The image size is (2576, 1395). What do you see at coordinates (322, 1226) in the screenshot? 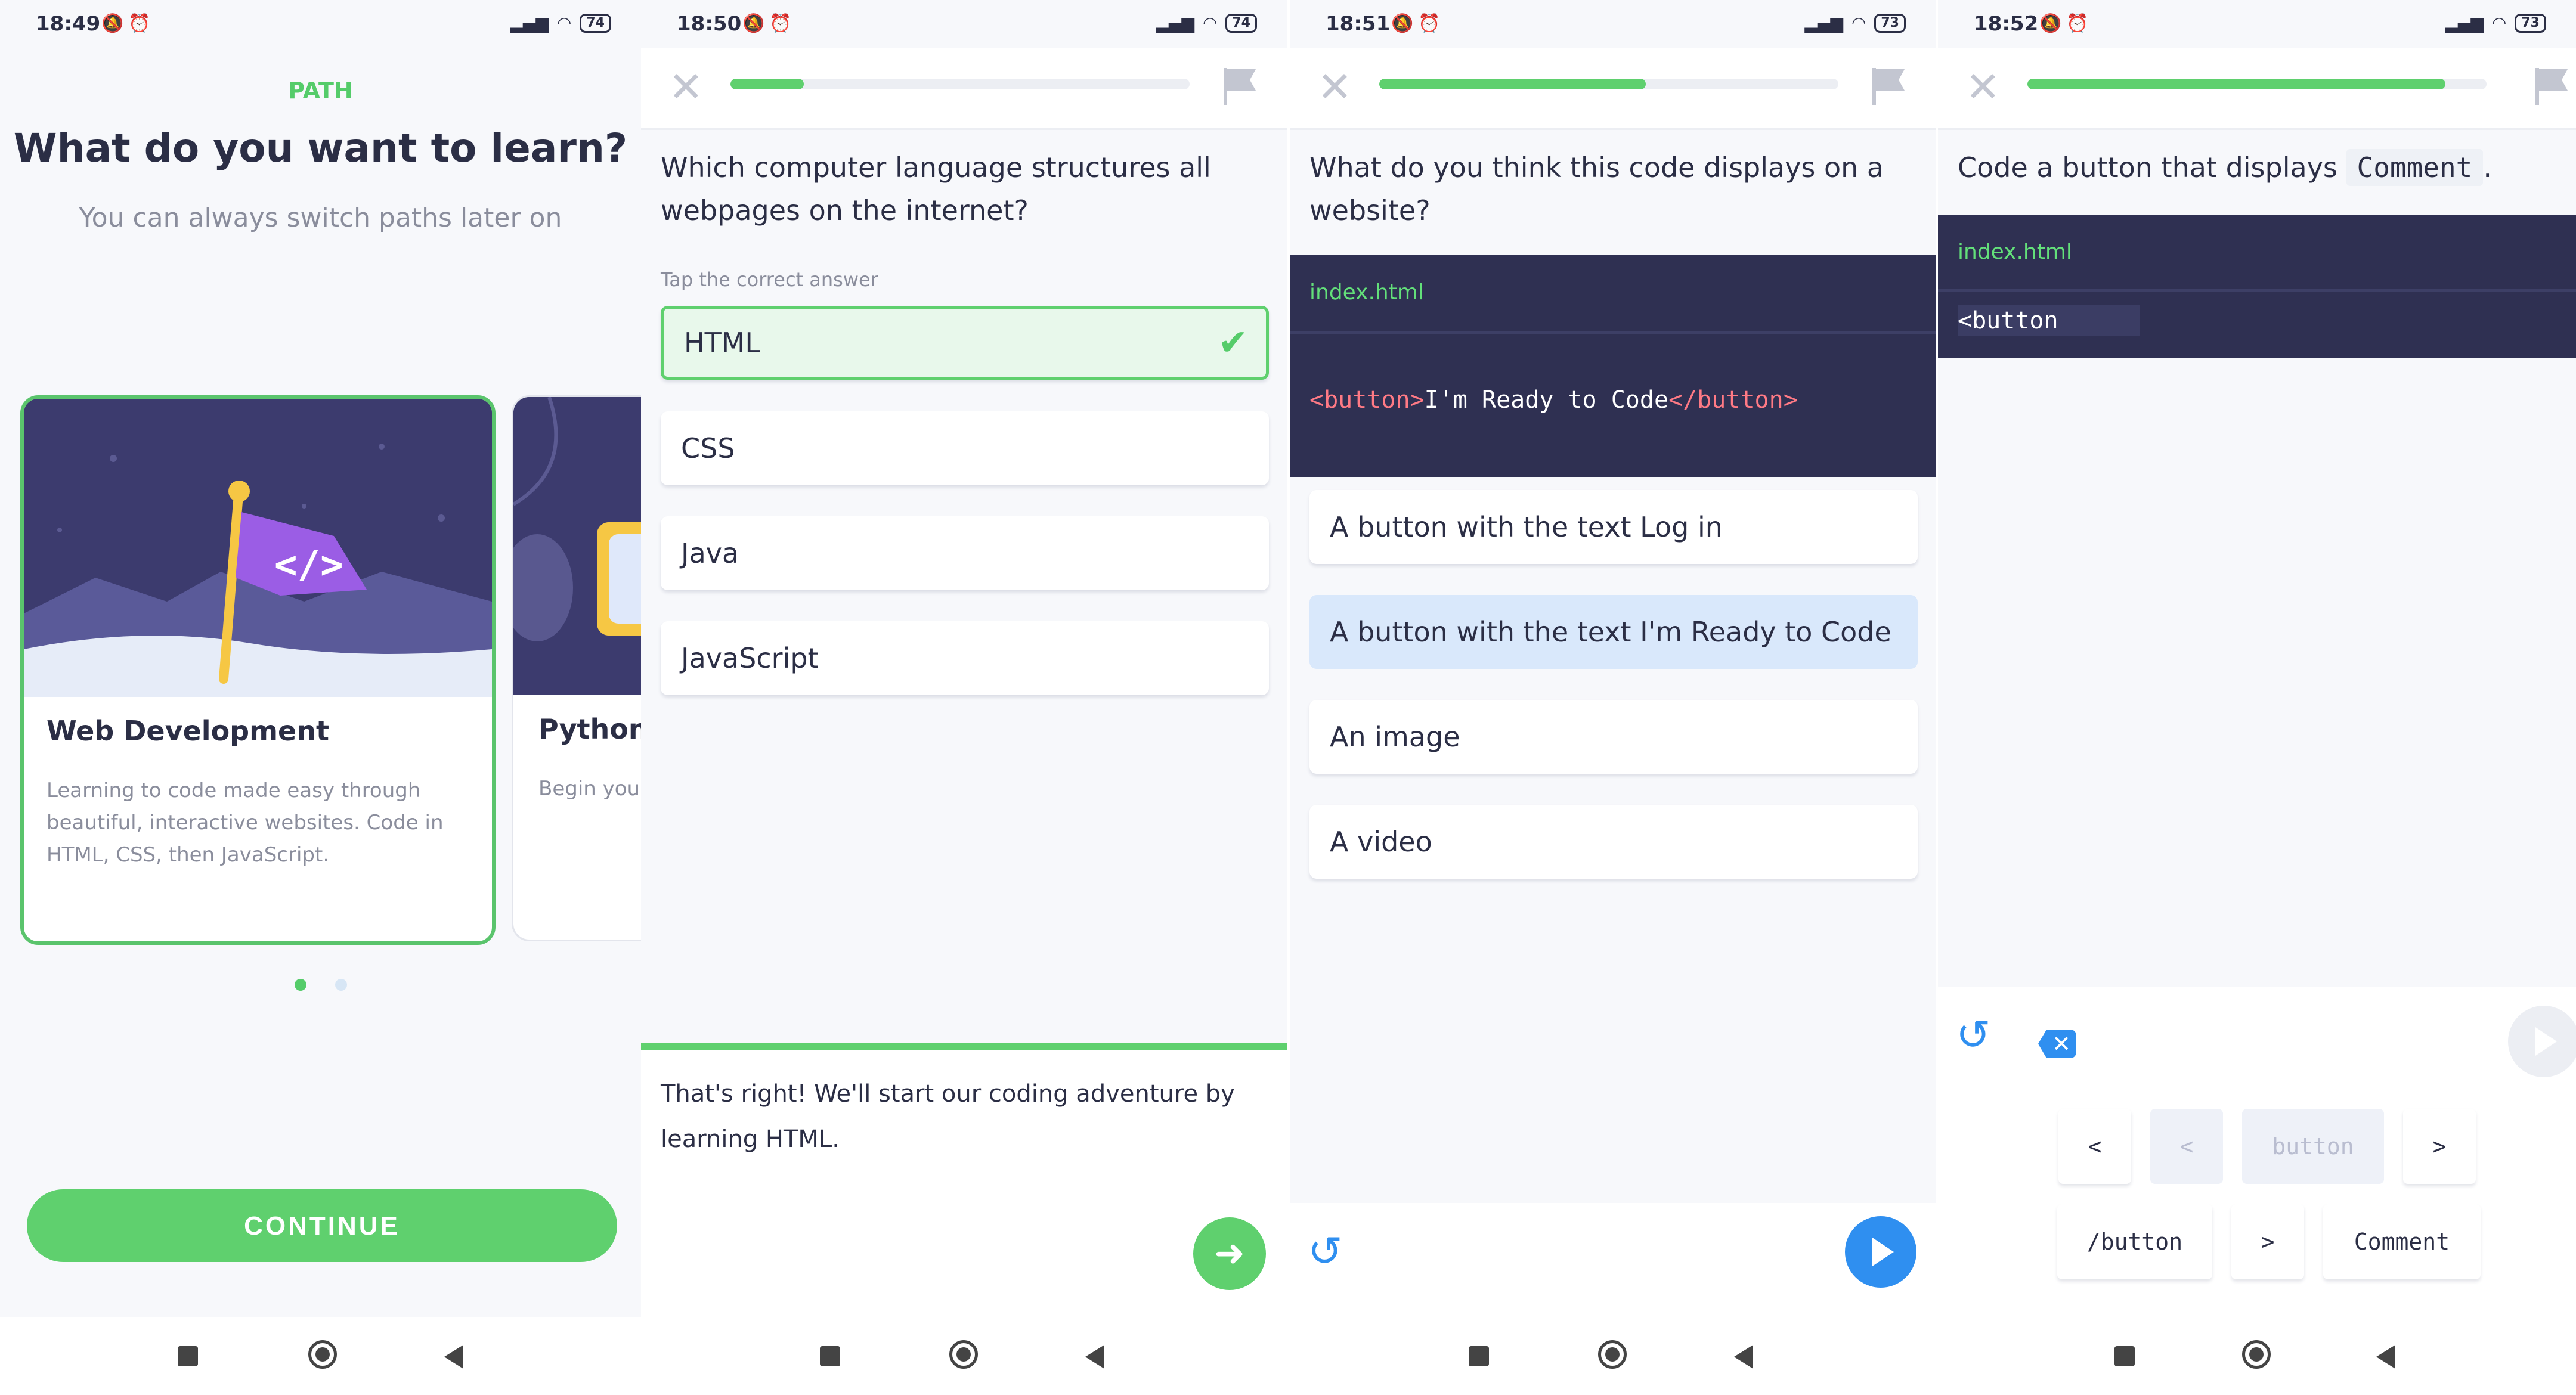
I see `continue-button: CONTINUE` at bounding box center [322, 1226].